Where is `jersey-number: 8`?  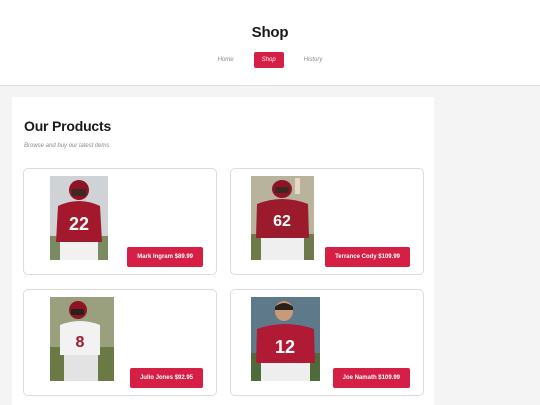
jersey-number: 8 is located at coordinates (80, 342).